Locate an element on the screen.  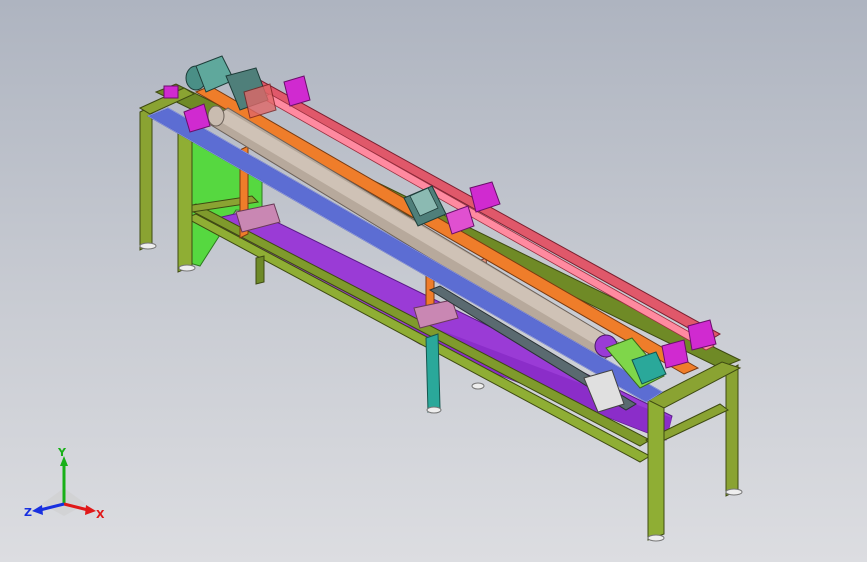
x-axis-label: X is located at coordinates (100, 514).